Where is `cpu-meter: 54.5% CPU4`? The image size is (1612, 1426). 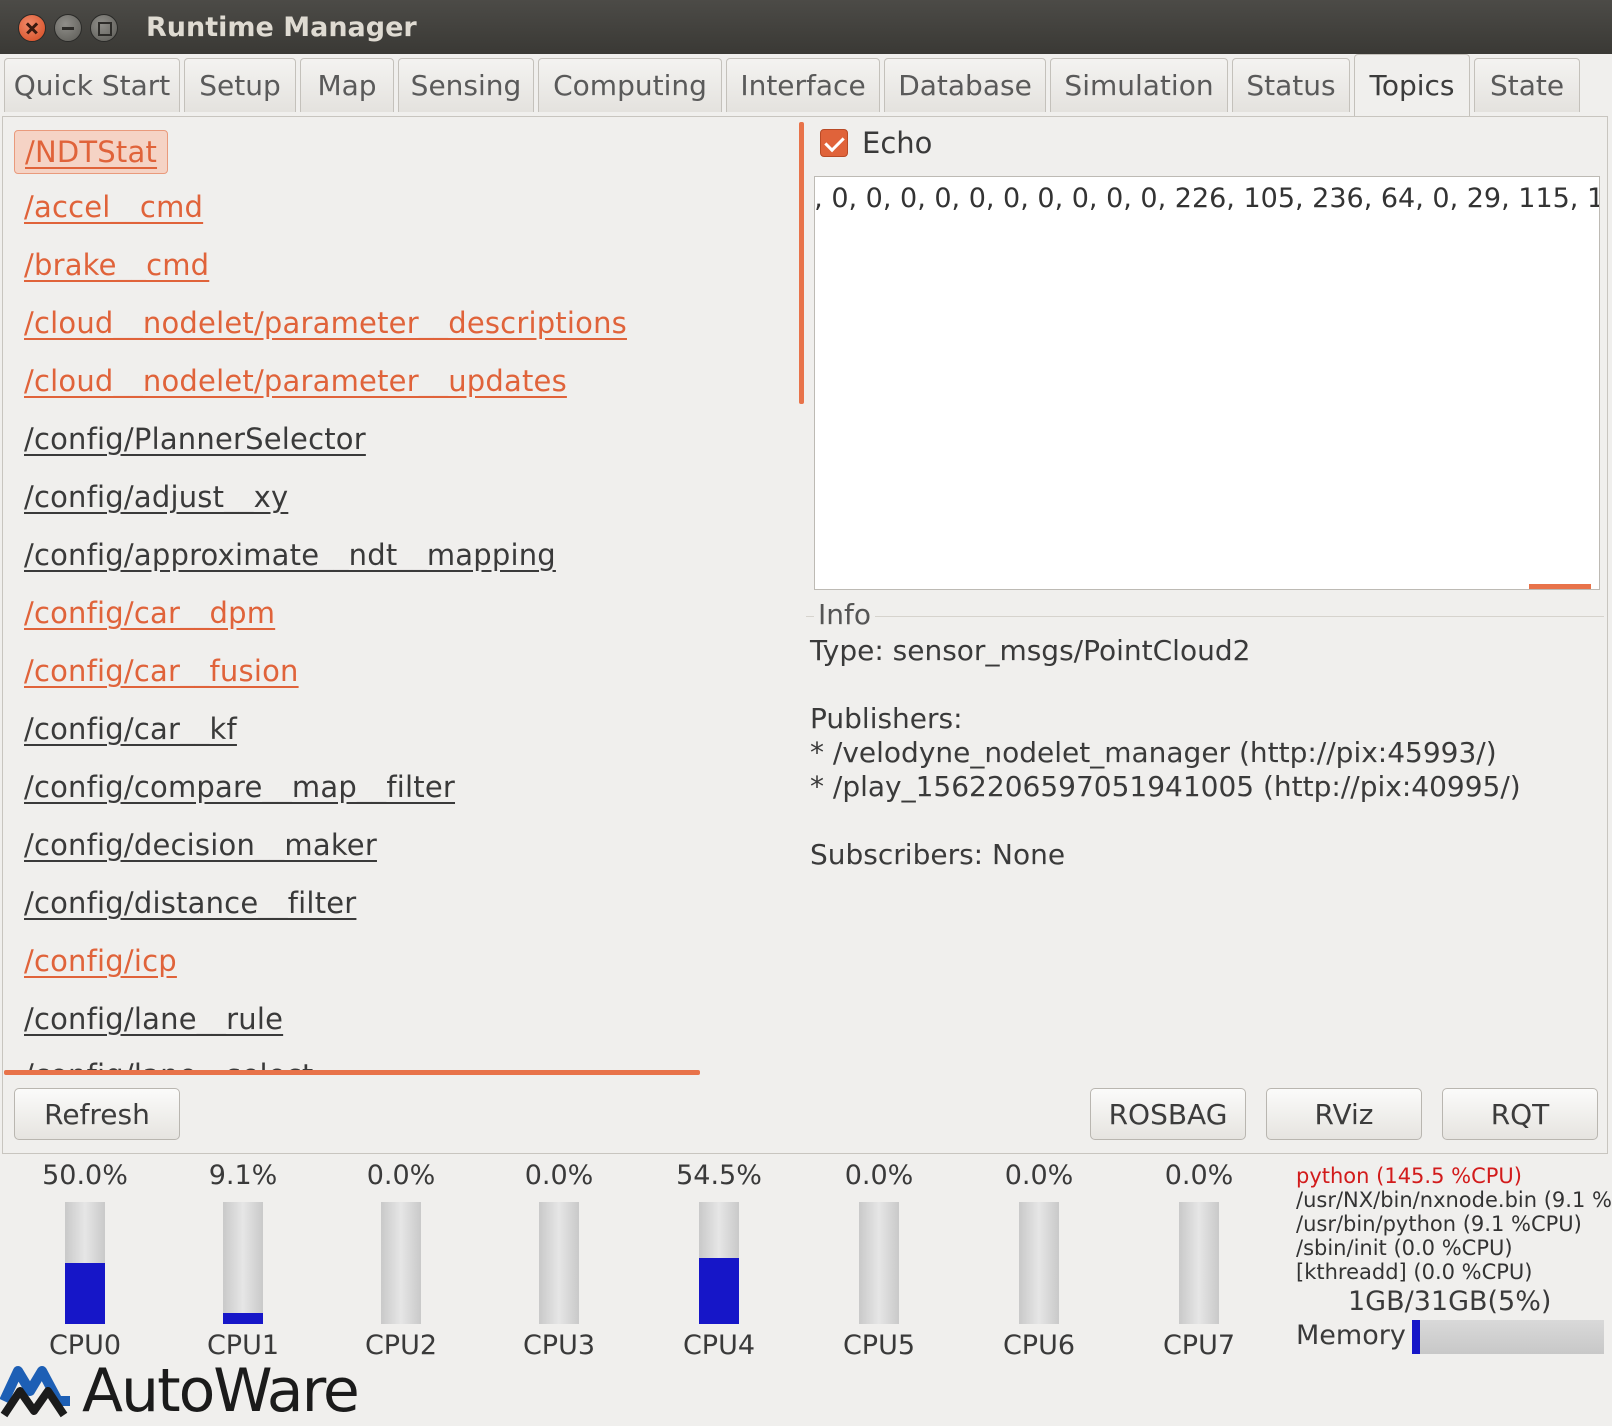
cpu-meter: 54.5% CPU4 is located at coordinates (719, 1260).